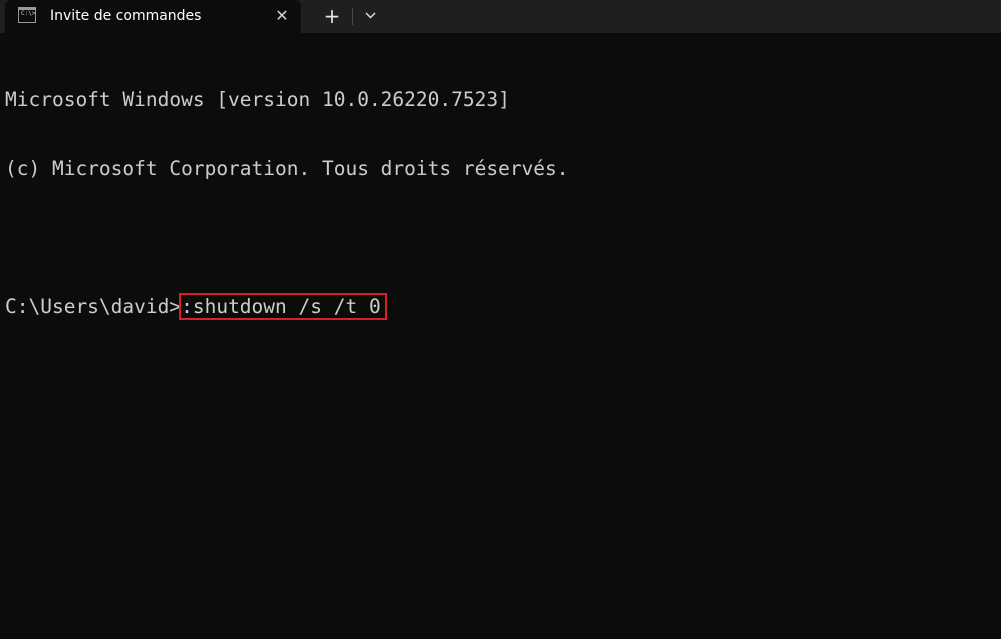 The width and height of the screenshot is (1001, 639). Describe the element at coordinates (332, 16) in the screenshot. I see `new-tab-button: +` at that location.